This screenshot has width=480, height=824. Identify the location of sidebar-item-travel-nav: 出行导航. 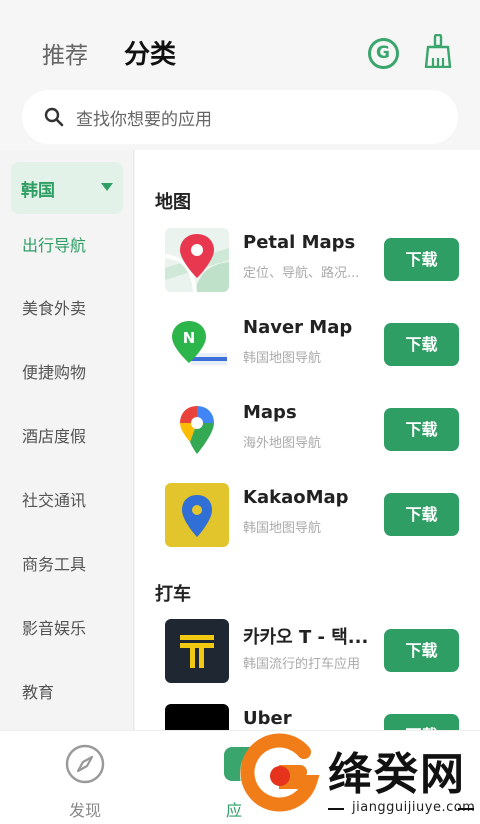
(54, 244).